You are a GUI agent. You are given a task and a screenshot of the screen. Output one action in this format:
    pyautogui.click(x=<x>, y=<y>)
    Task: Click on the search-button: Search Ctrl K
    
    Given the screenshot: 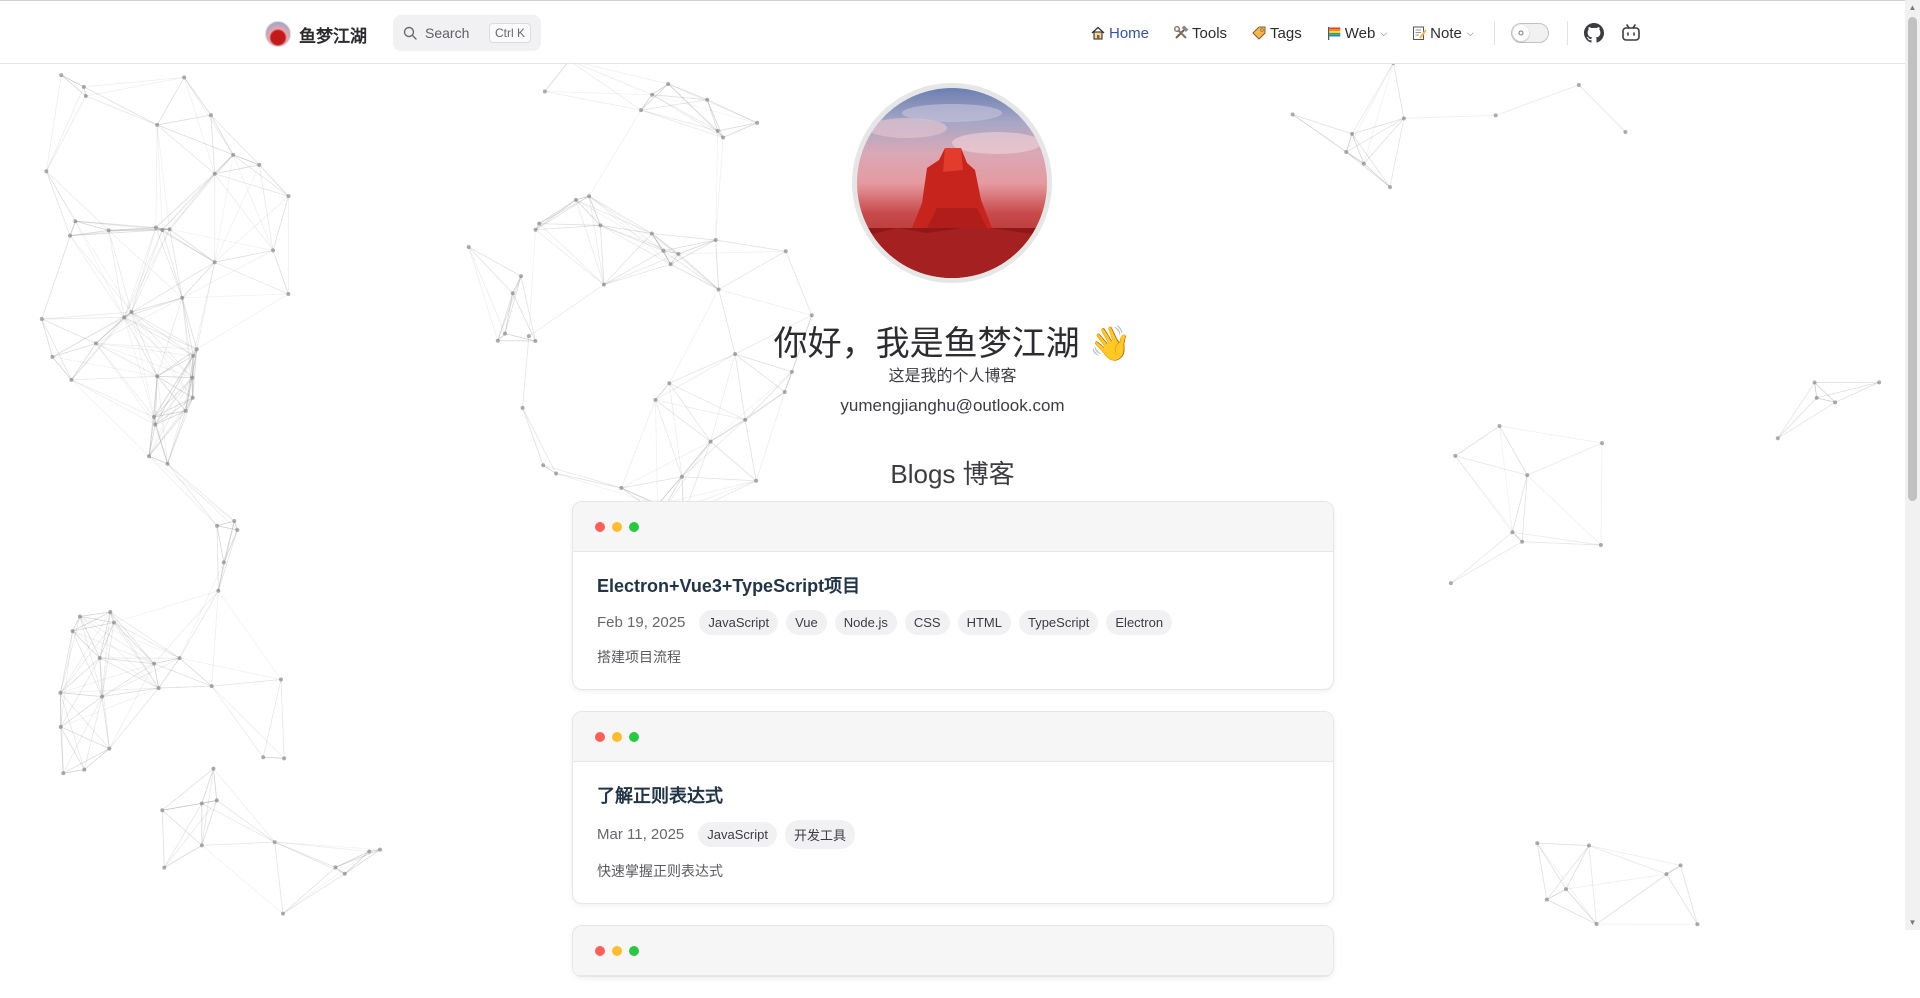 What is the action you would take?
    pyautogui.click(x=467, y=33)
    